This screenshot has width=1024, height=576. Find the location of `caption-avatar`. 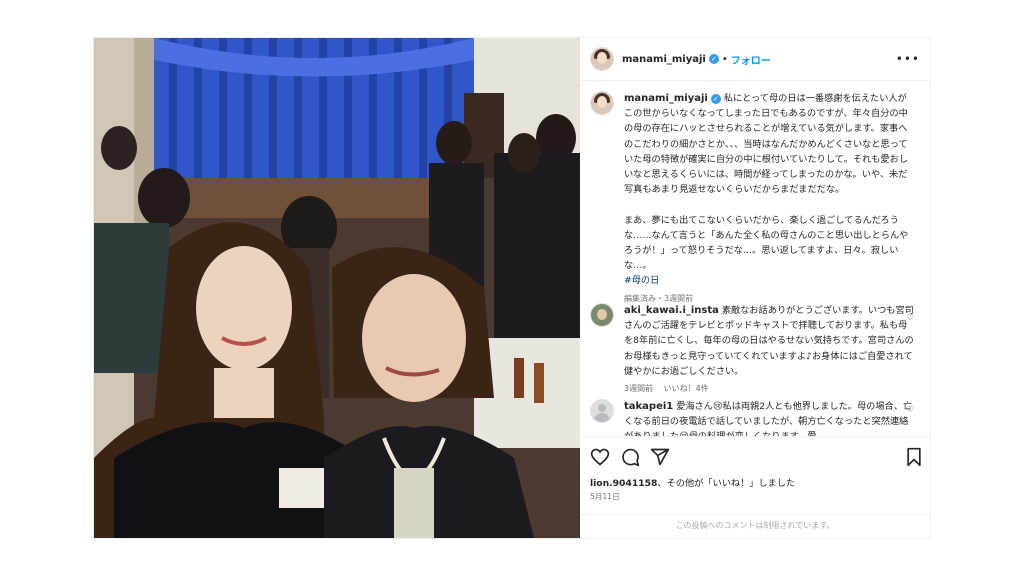

caption-avatar is located at coordinates (602, 103).